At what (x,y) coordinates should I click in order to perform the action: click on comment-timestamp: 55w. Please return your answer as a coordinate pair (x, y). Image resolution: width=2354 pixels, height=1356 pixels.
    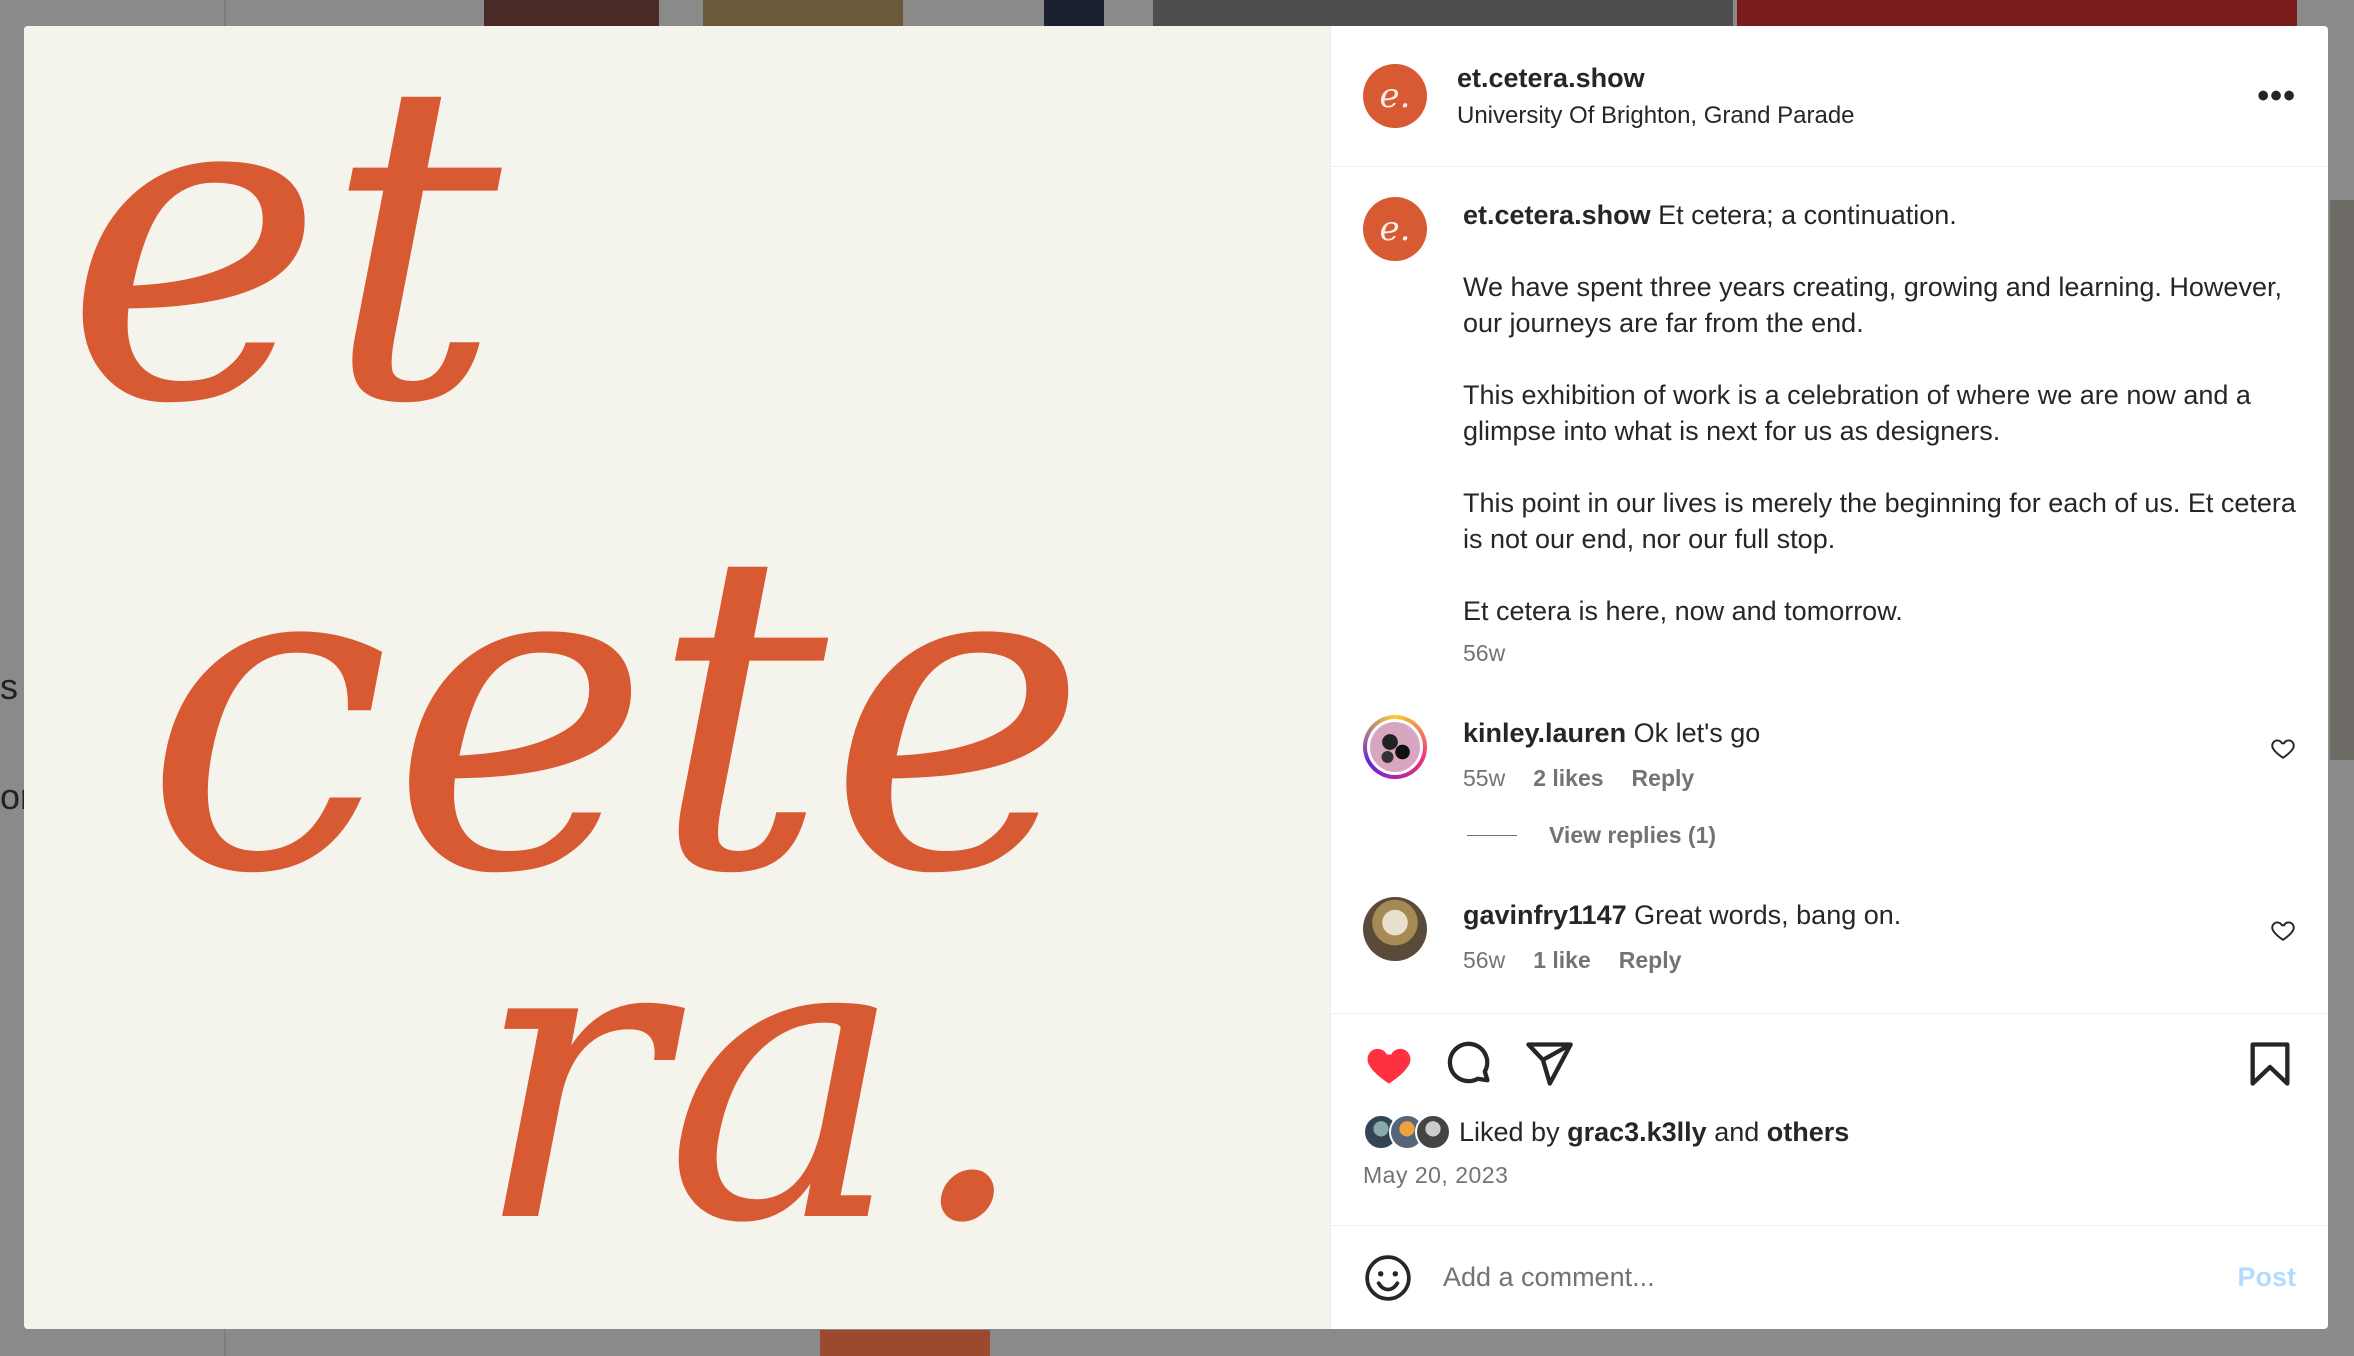
    Looking at the image, I should click on (1484, 778).